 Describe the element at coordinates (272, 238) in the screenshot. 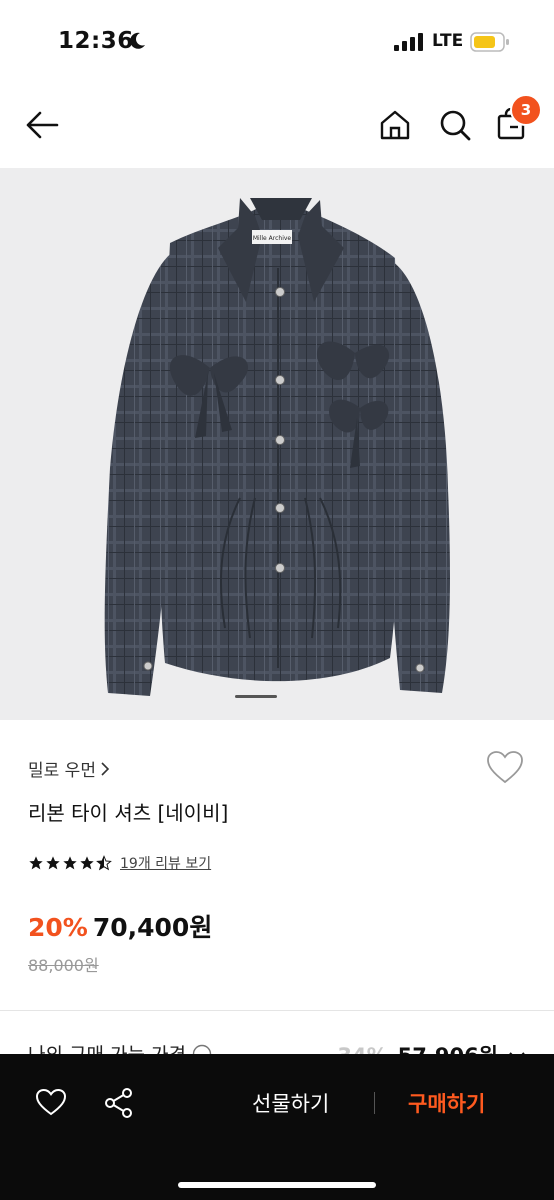

I see `brand-label-text: Mille Archive` at that location.